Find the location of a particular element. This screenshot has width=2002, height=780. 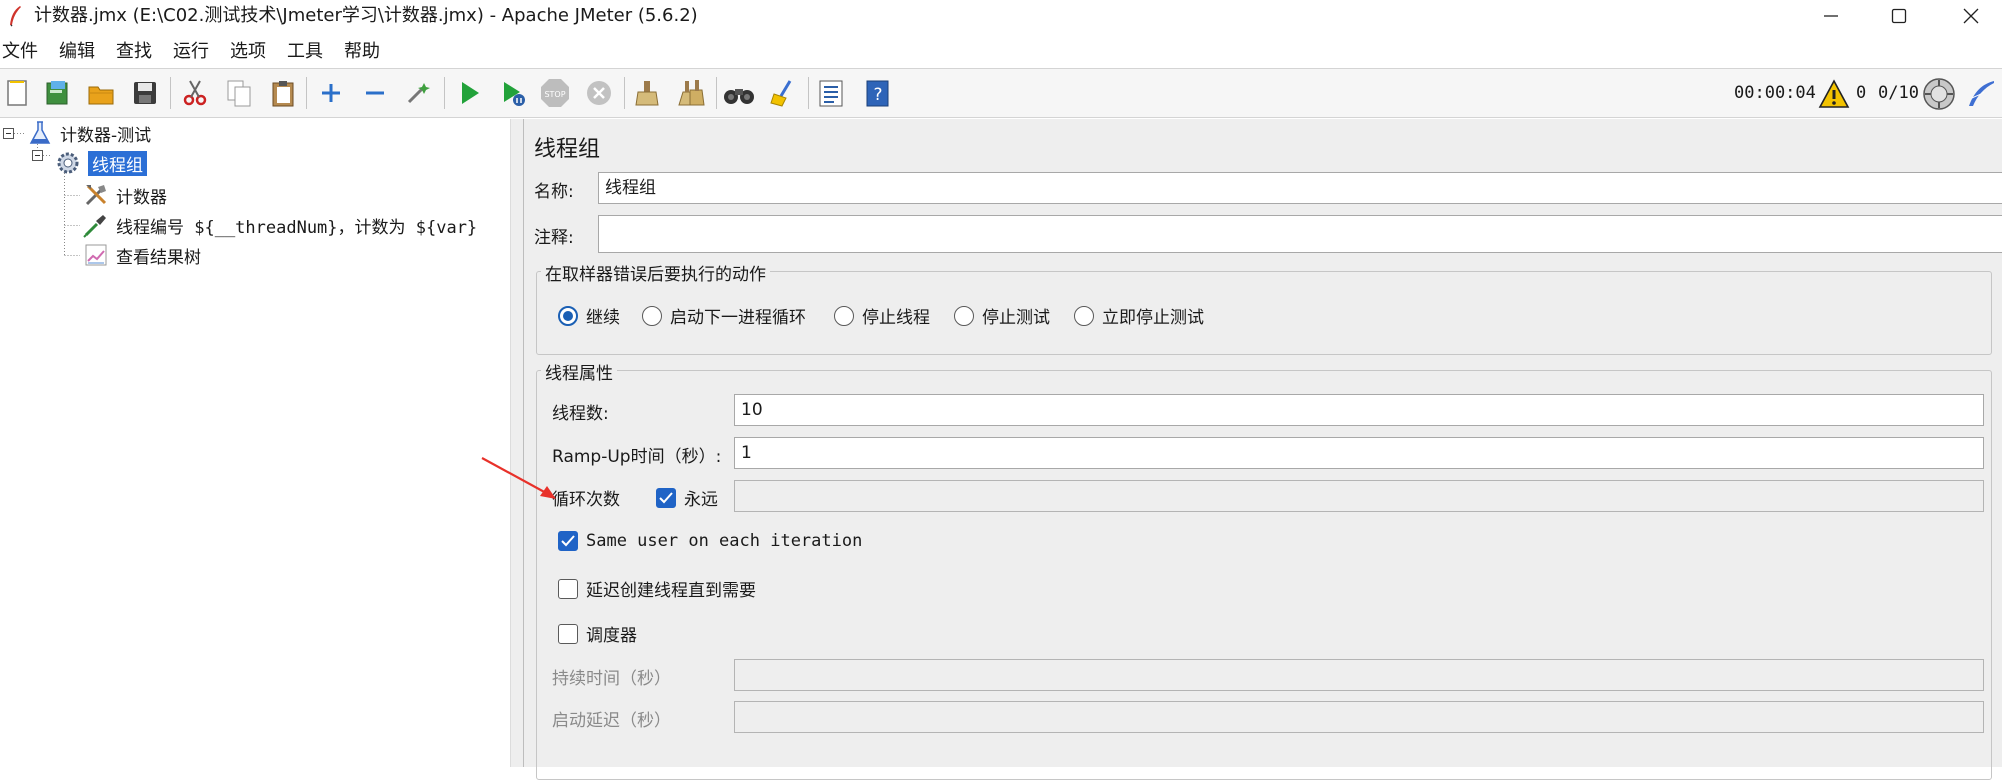

elapsed-timer: 00:00:04 is located at coordinates (1775, 93).